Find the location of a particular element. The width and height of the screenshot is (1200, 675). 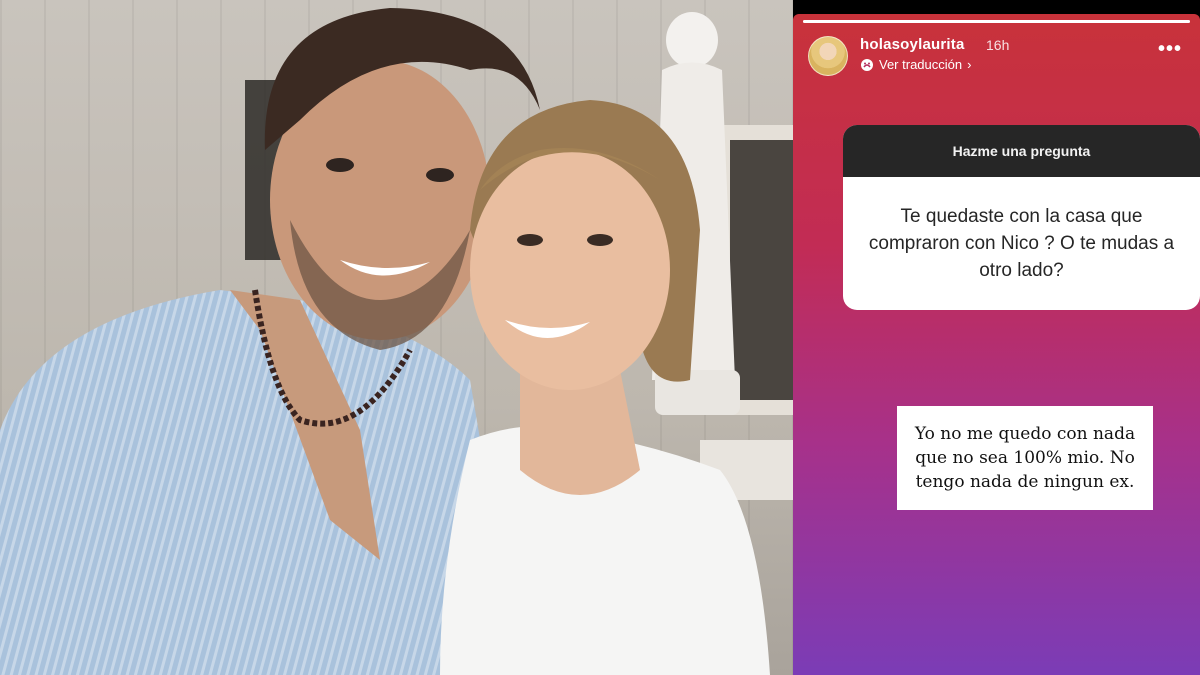

more-options-icon: ••• is located at coordinates (1170, 49).